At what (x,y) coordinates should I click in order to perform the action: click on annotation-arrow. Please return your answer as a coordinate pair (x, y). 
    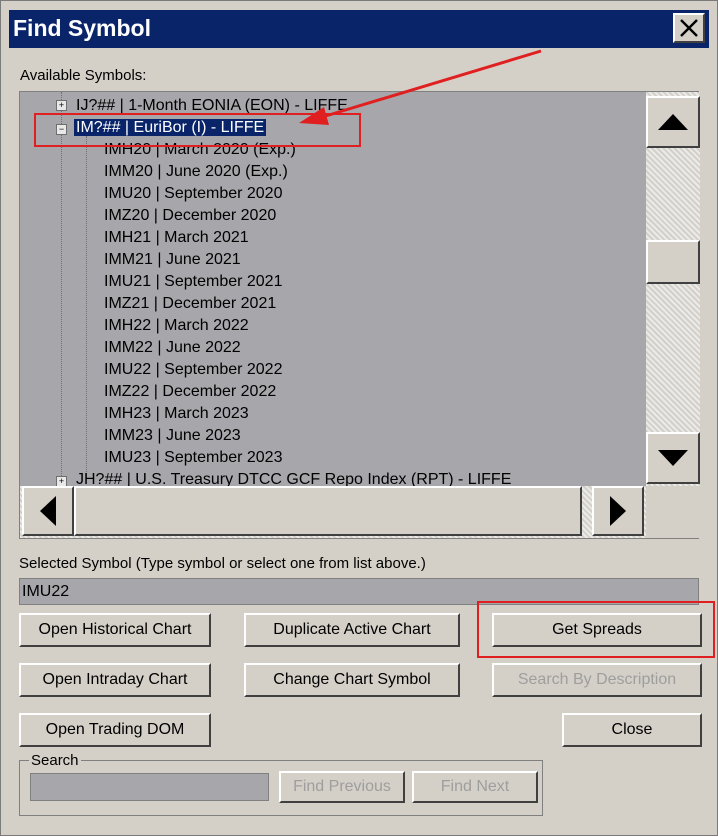
    Looking at the image, I should click on (420, 87).